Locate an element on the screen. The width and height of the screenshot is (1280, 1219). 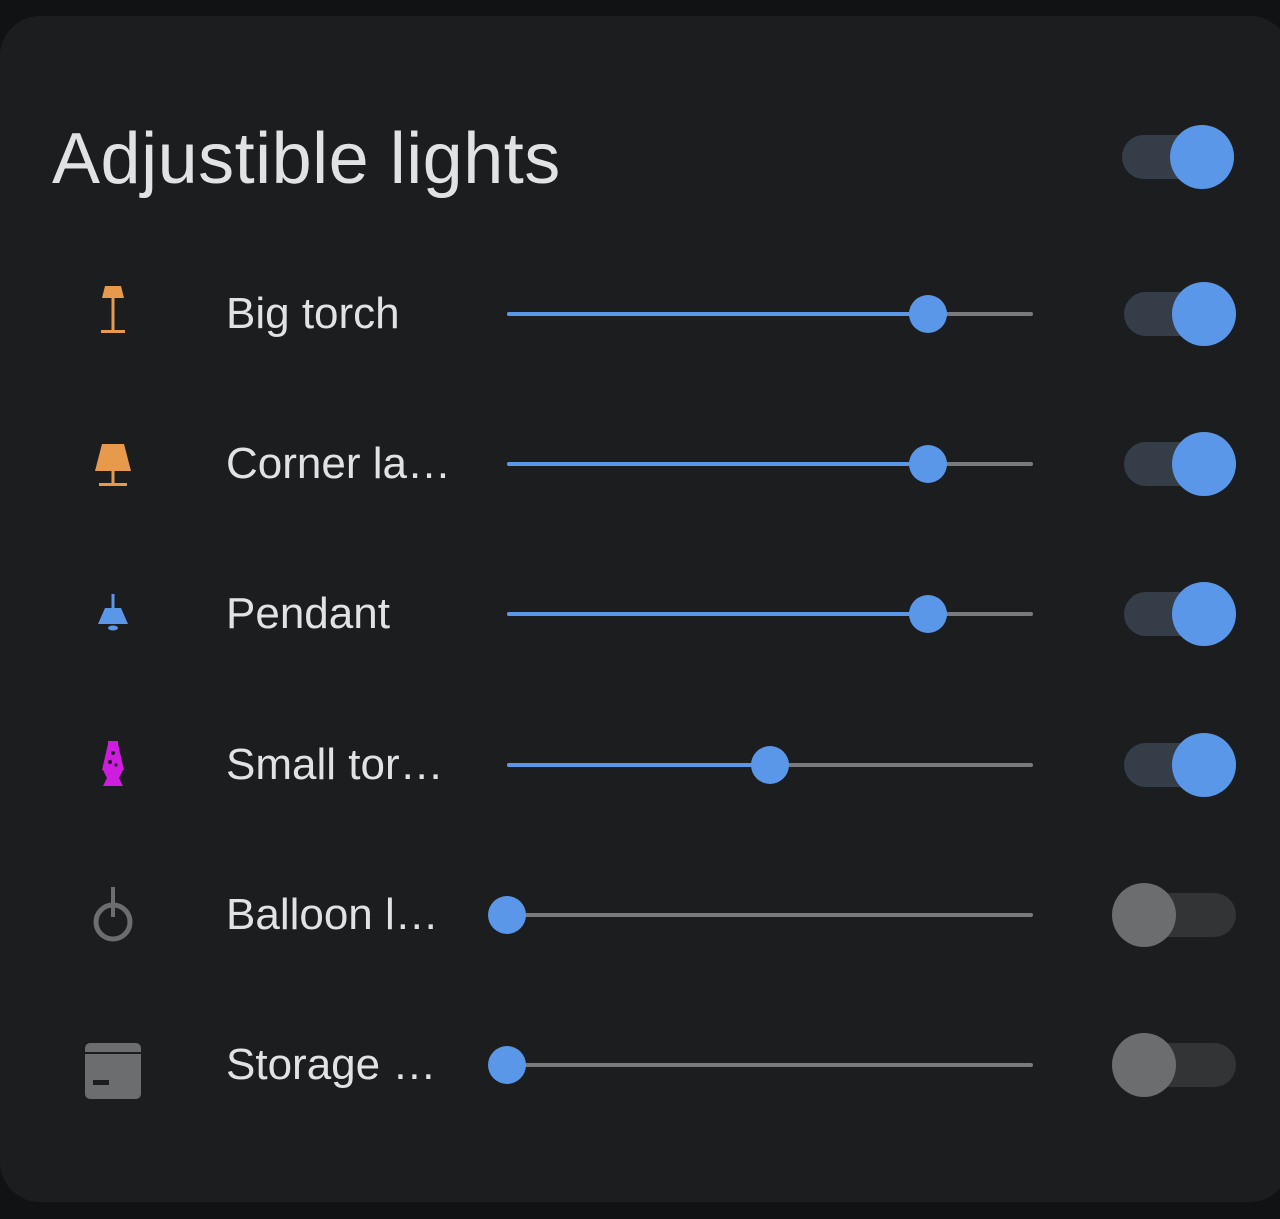
pendant-ring-icon is located at coordinates (113, 915).